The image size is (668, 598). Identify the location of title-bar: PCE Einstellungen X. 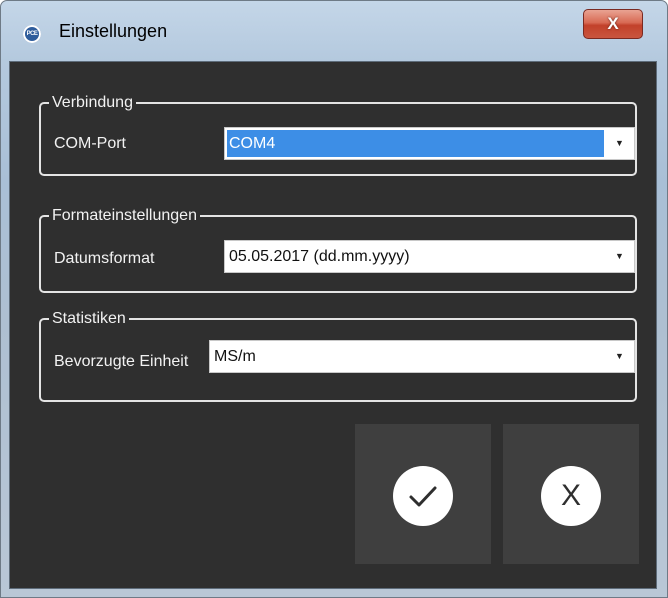
(334, 31).